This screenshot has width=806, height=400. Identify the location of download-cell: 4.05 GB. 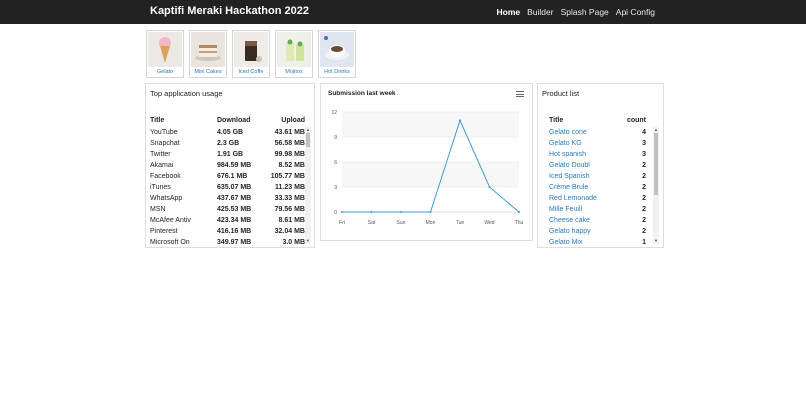
(230, 132).